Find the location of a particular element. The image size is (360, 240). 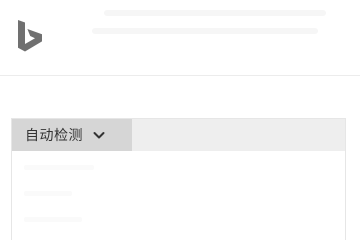

source-language-dropdown: 自动检测 is located at coordinates (72, 135).